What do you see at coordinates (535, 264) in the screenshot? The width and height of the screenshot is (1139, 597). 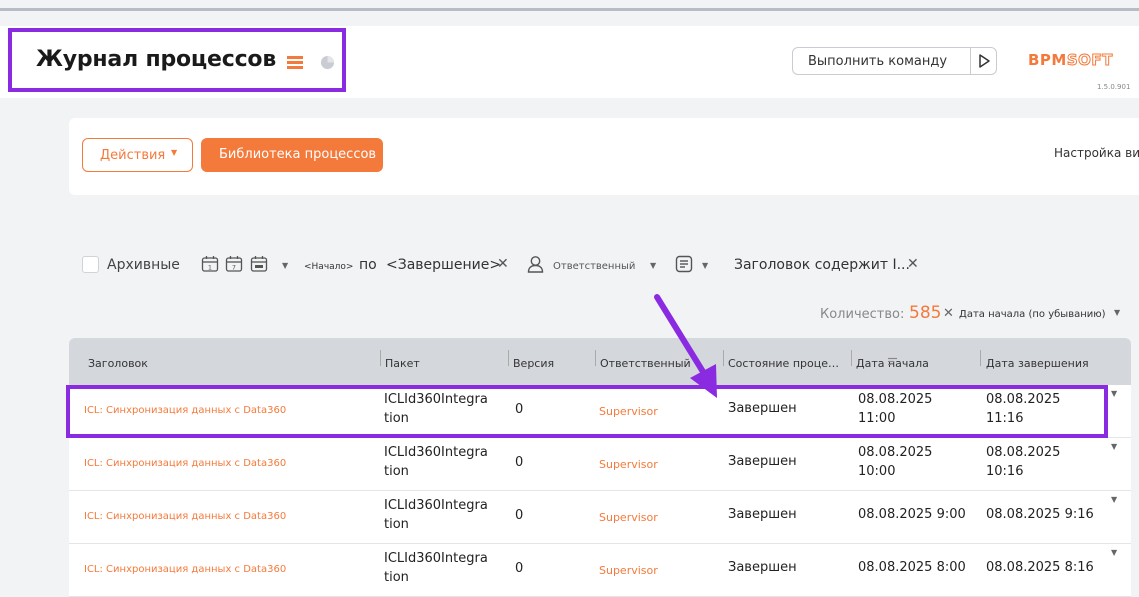 I see `user-icon` at bounding box center [535, 264].